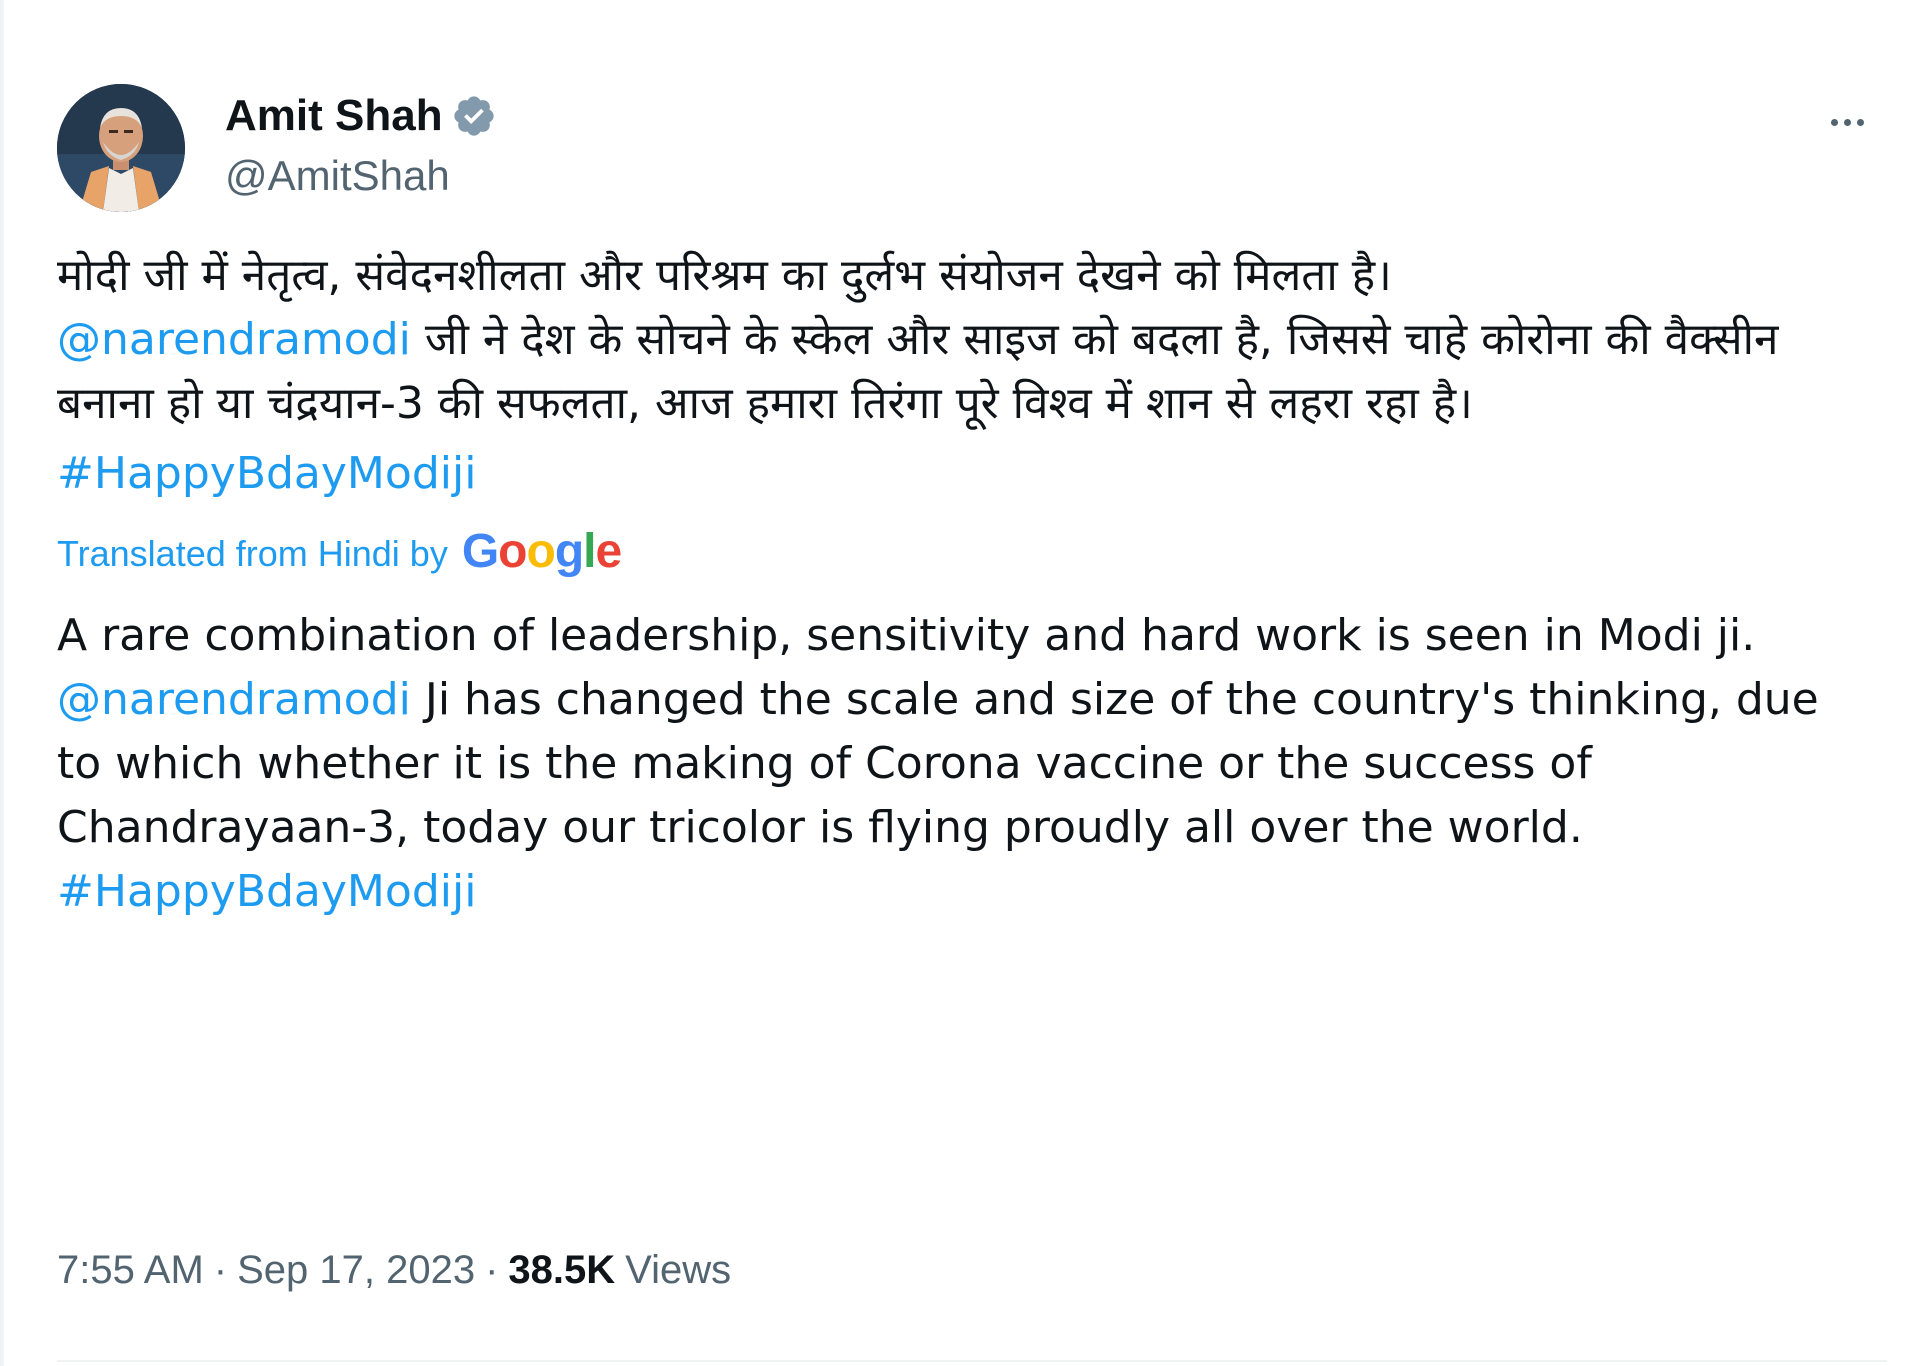 Image resolution: width=1920 pixels, height=1366 pixels. What do you see at coordinates (2, 683) in the screenshot?
I see `left-border` at bounding box center [2, 683].